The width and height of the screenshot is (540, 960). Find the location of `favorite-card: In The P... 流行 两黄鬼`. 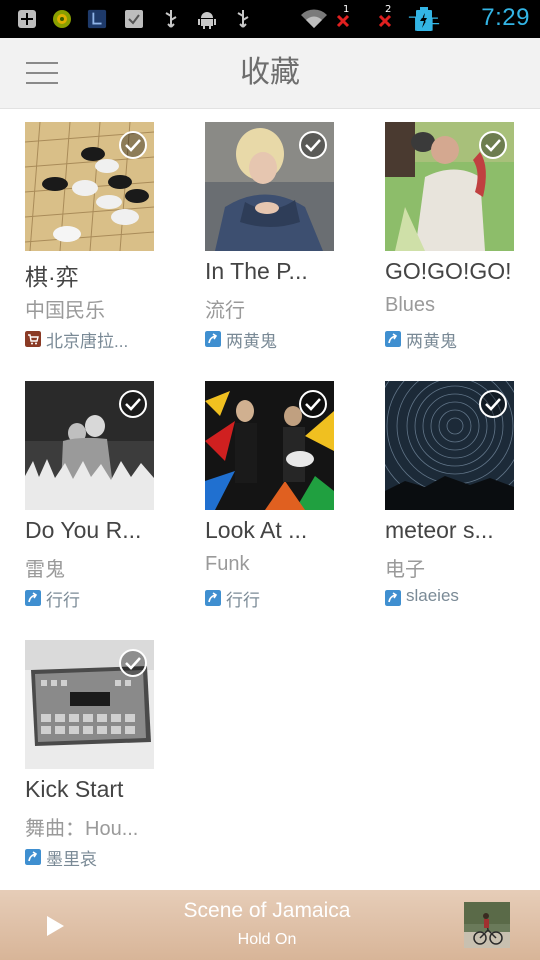

favorite-card: In The P... 流行 两黄鬼 is located at coordinates (285, 244).